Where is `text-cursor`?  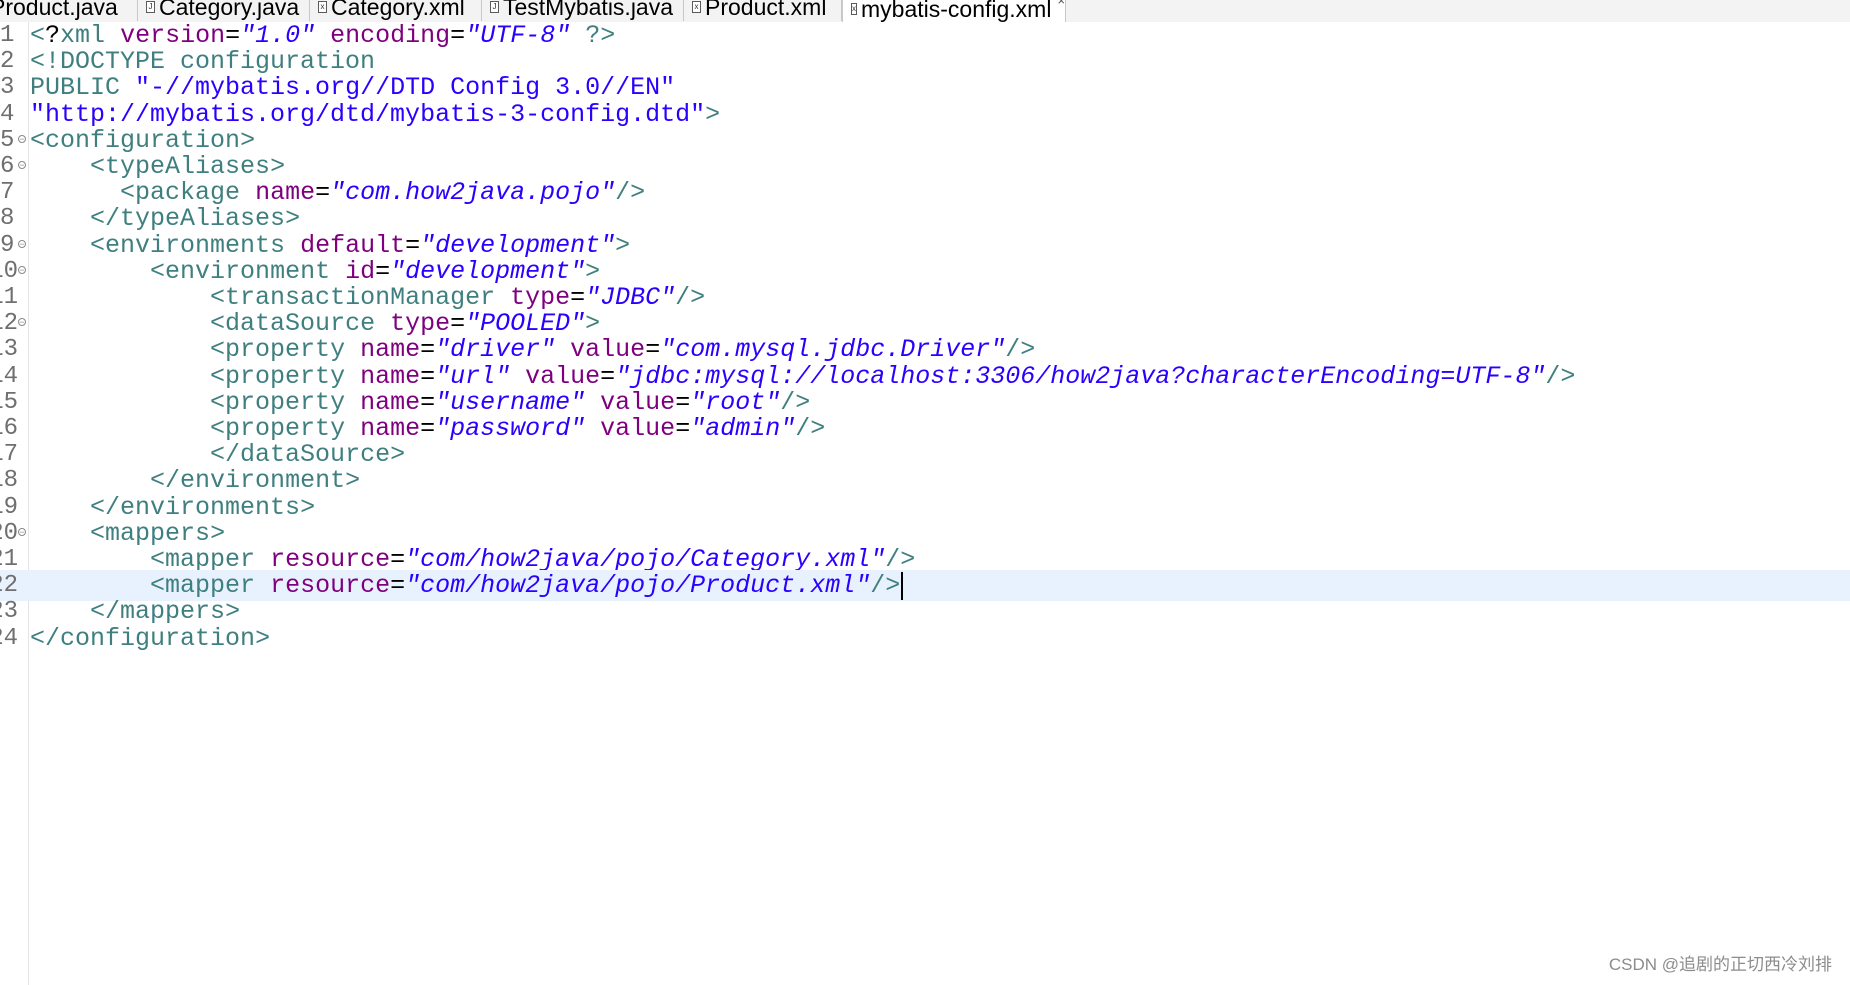
text-cursor is located at coordinates (902, 585).